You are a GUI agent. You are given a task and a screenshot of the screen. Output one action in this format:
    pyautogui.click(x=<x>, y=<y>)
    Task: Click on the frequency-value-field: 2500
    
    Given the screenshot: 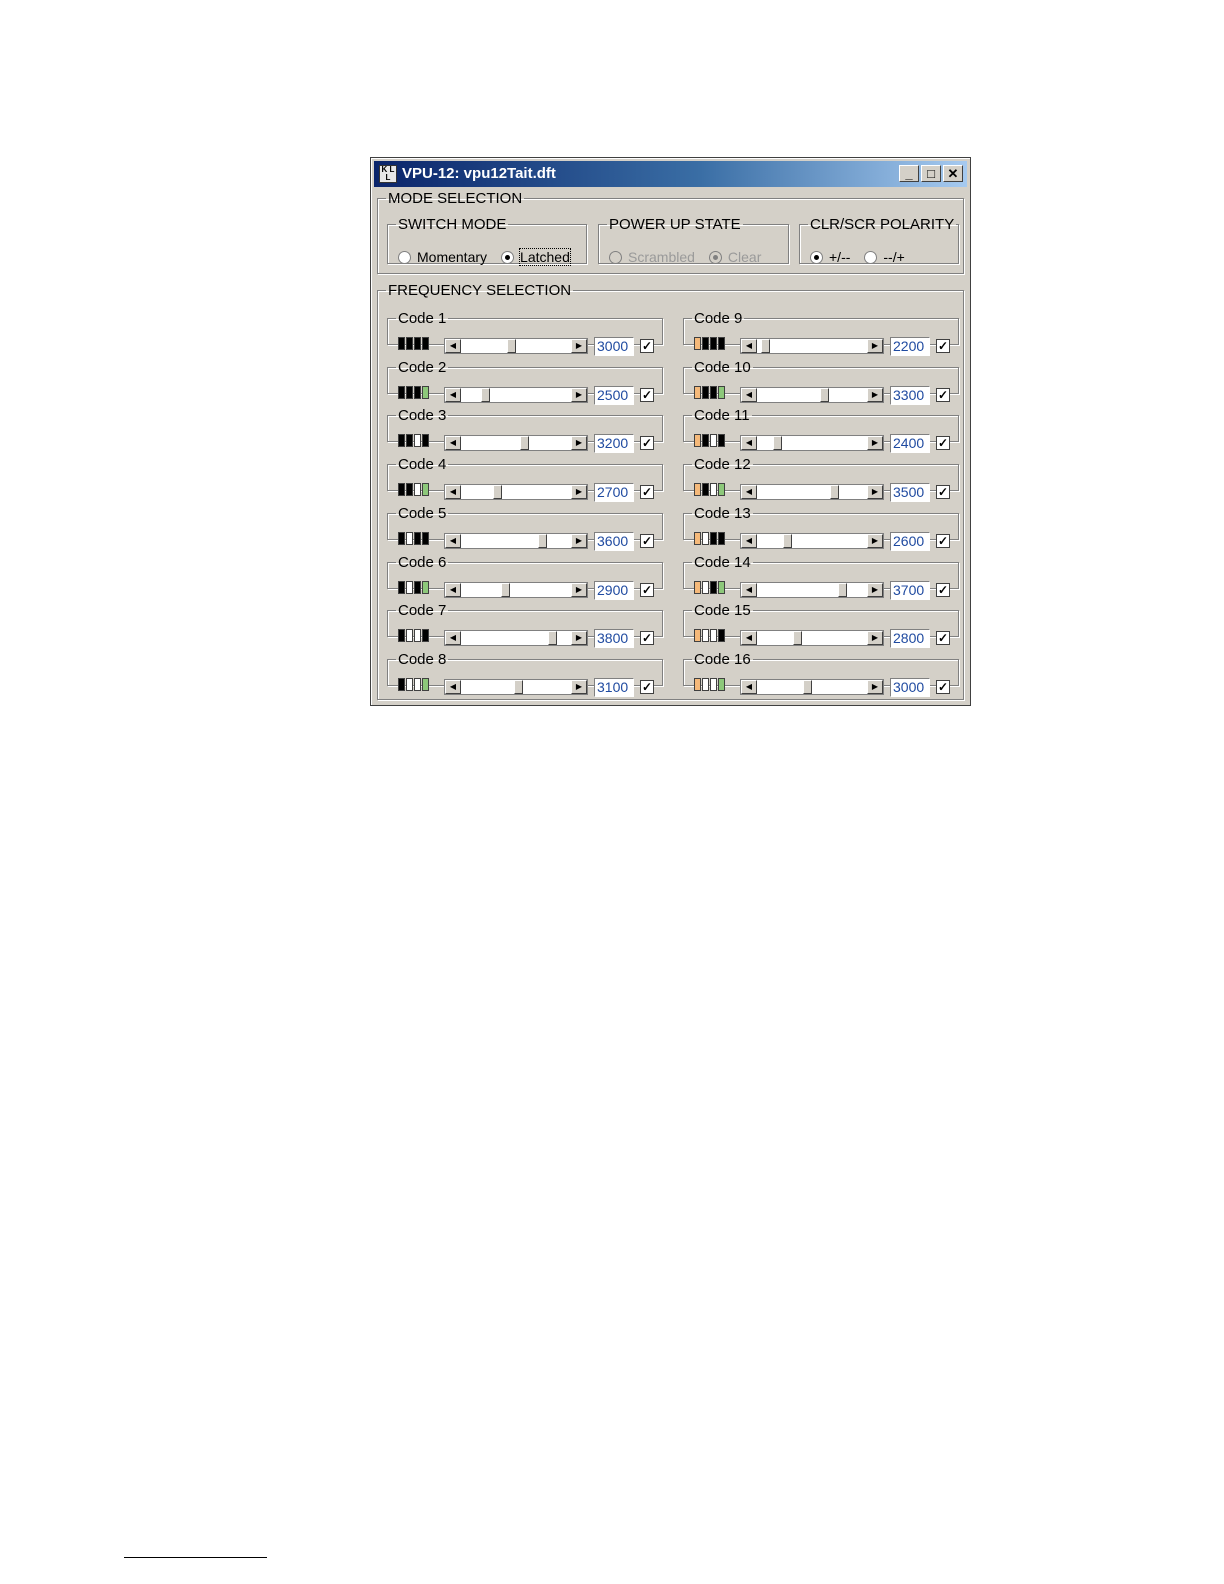 What is the action you would take?
    pyautogui.click(x=614, y=395)
    